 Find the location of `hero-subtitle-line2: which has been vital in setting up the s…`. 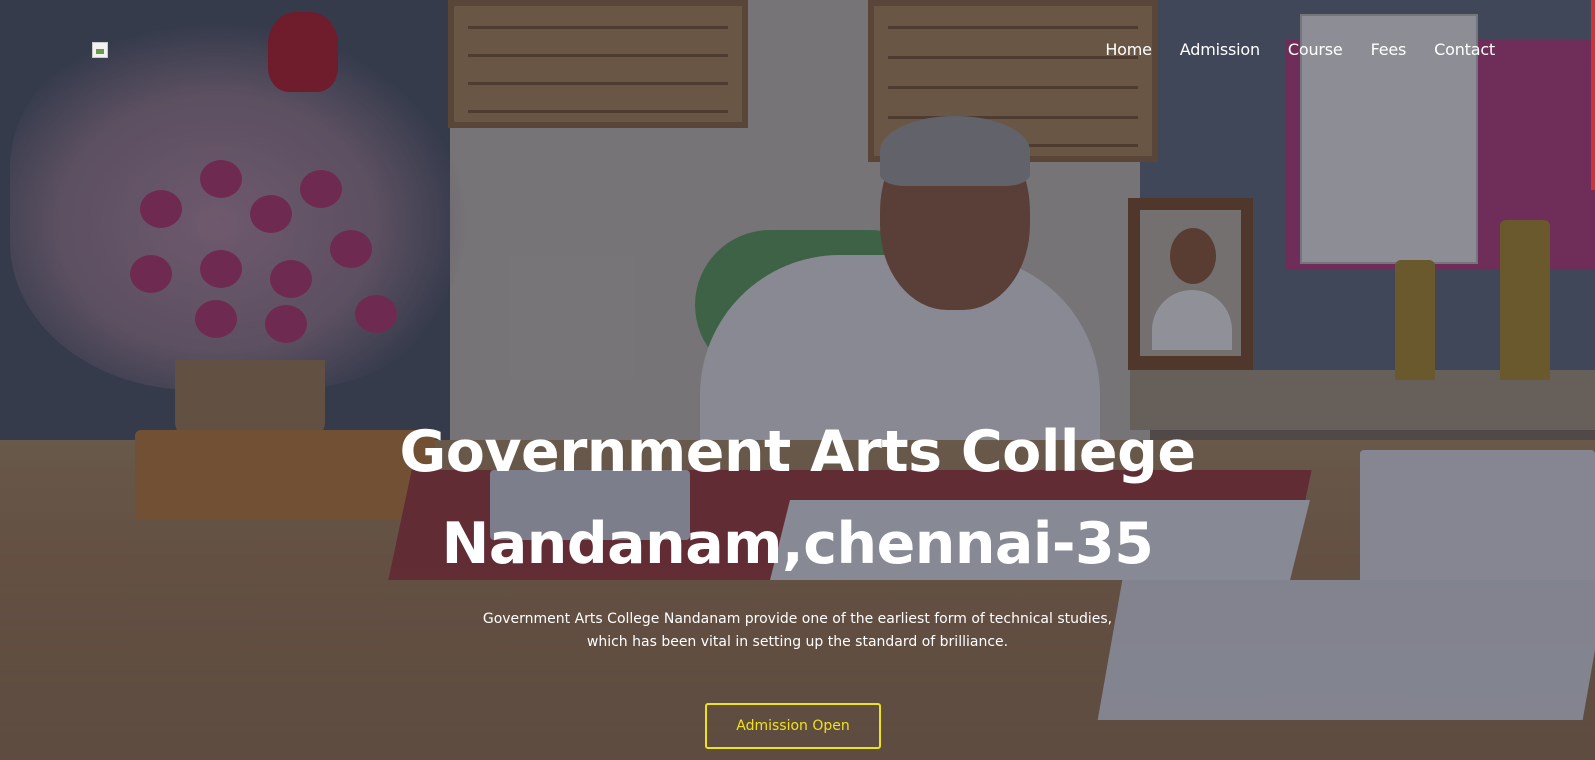

hero-subtitle-line2: which has been vital in setting up the s… is located at coordinates (797, 642).